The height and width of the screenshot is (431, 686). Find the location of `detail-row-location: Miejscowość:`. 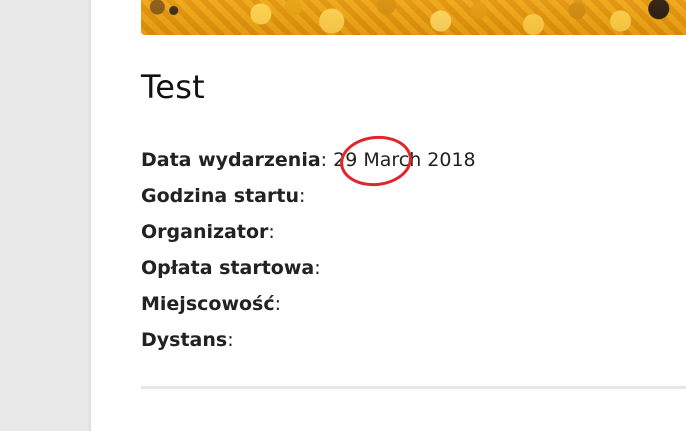

detail-row-location: Miejscowość: is located at coordinates (211, 304).